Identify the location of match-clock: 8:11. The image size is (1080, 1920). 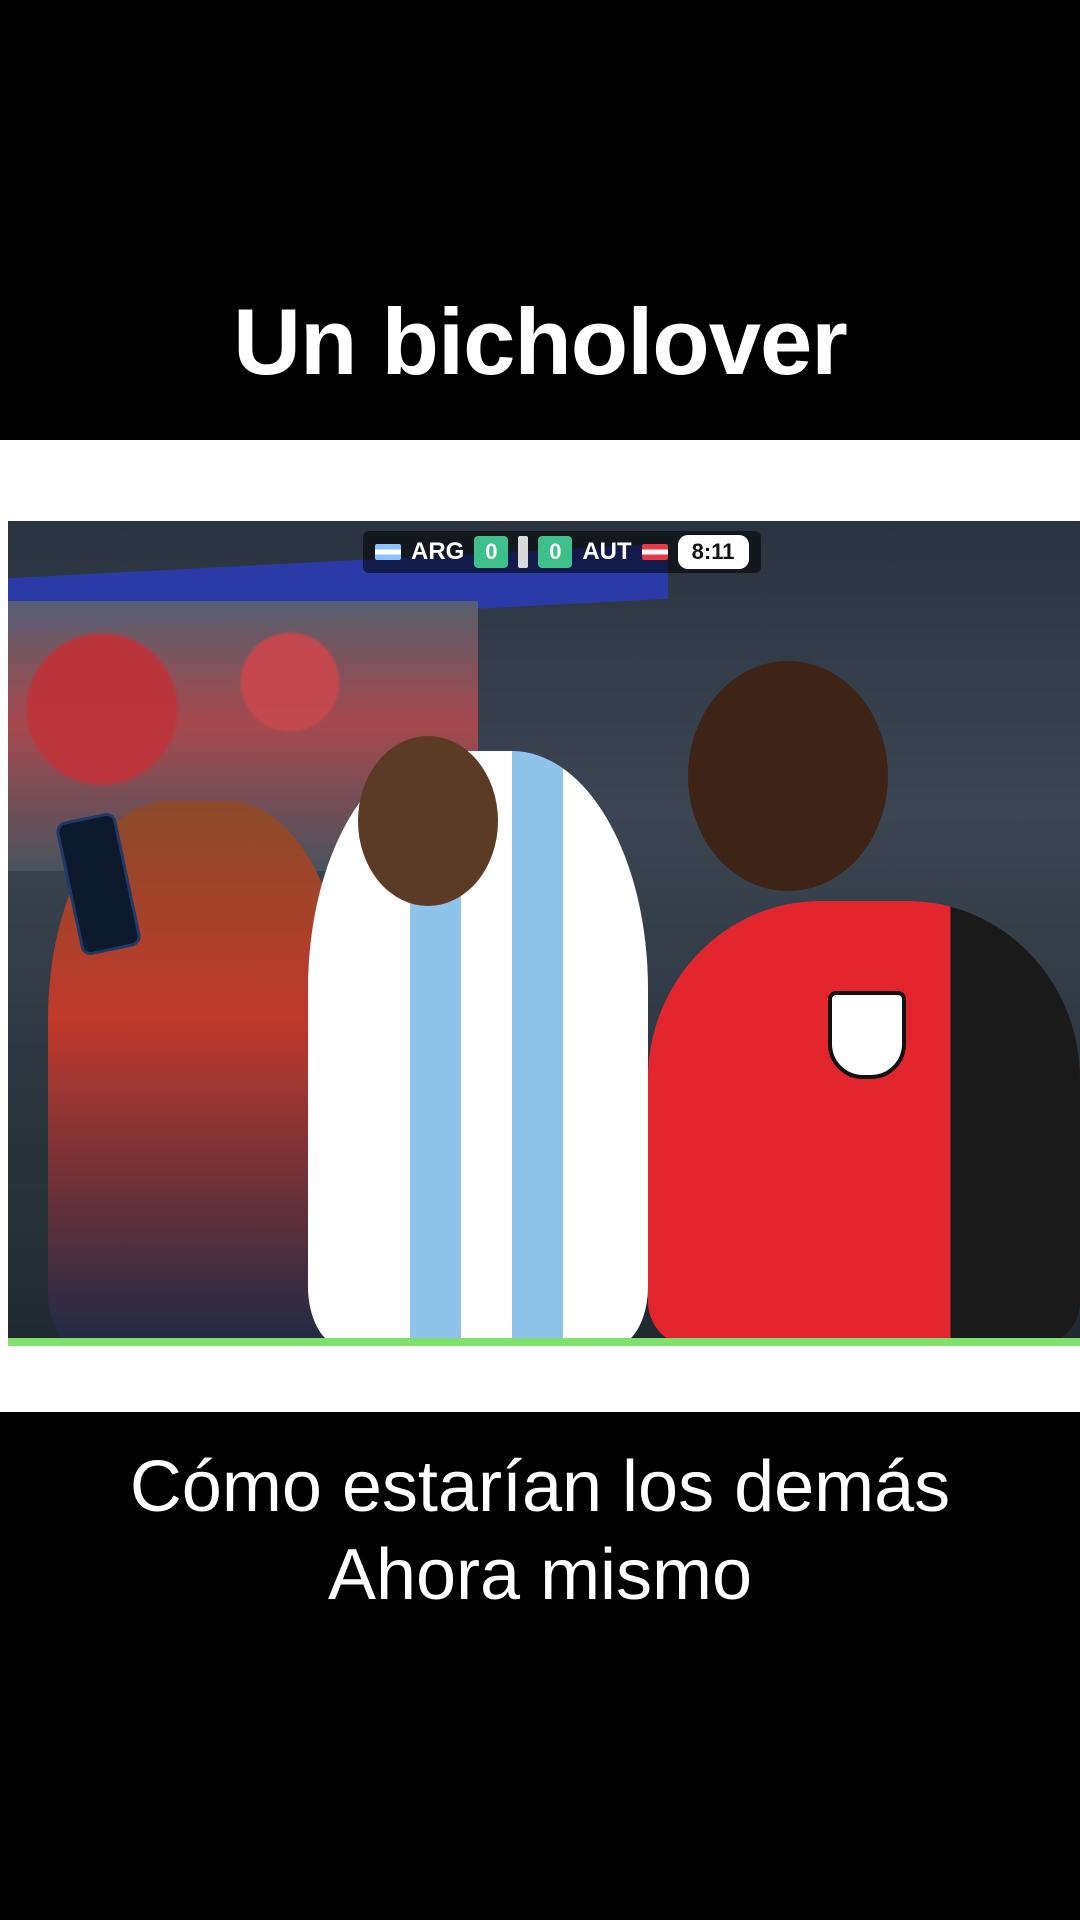
(713, 552).